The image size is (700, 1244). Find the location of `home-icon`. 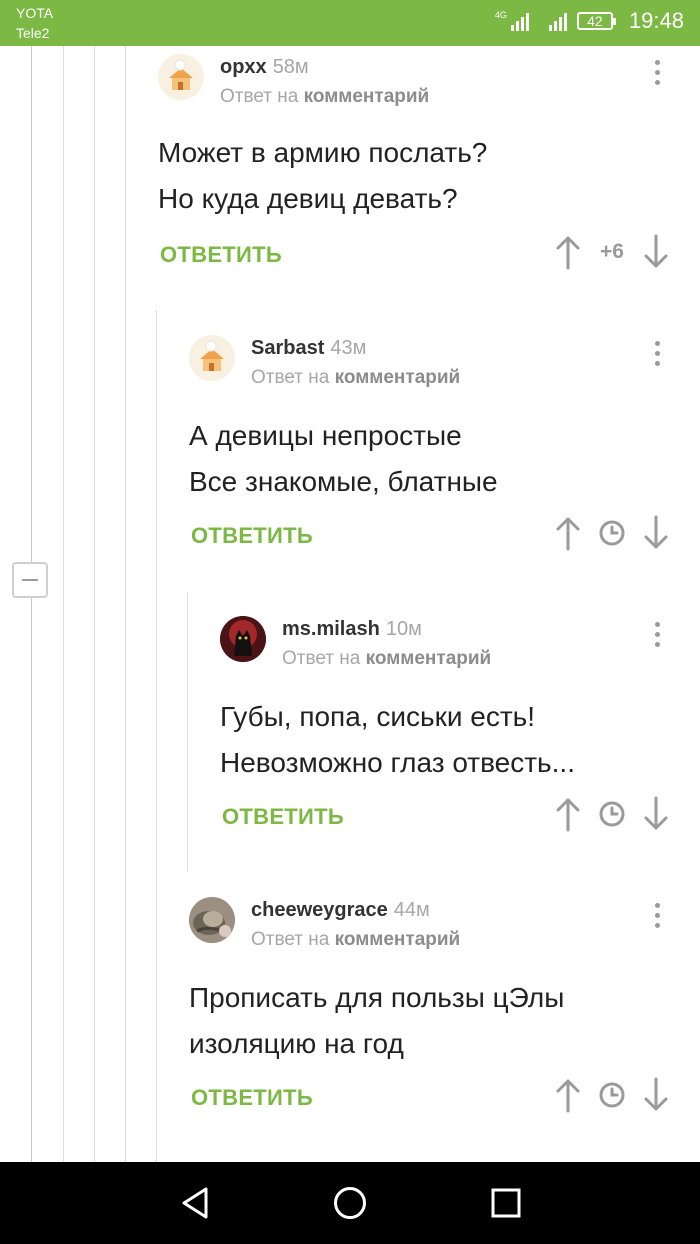

home-icon is located at coordinates (350, 1203).